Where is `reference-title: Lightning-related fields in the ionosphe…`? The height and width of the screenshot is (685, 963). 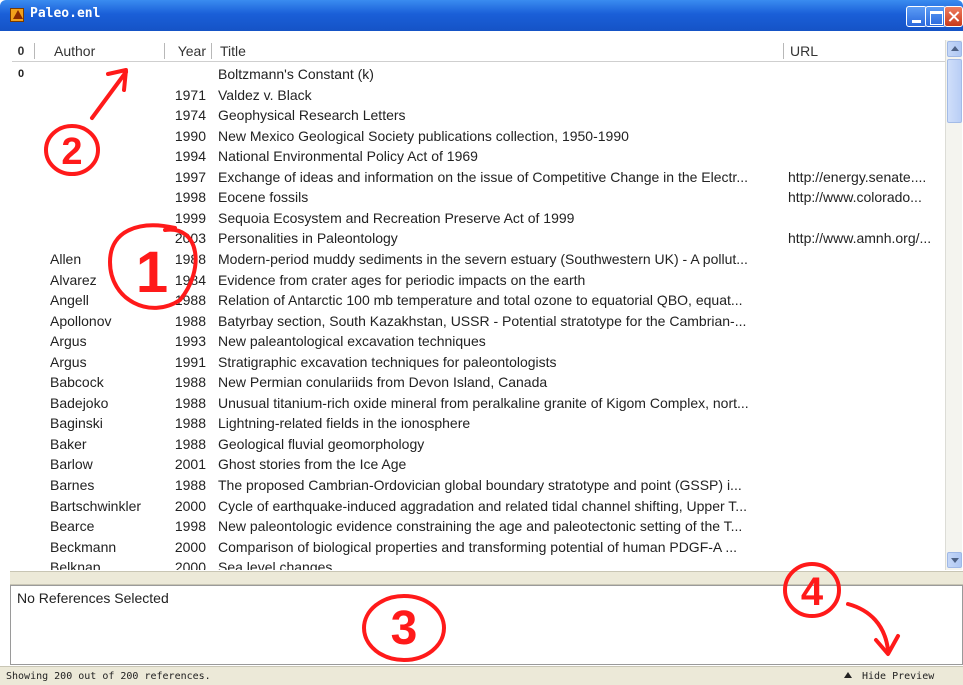 reference-title: Lightning-related fields in the ionosphe… is located at coordinates (344, 423).